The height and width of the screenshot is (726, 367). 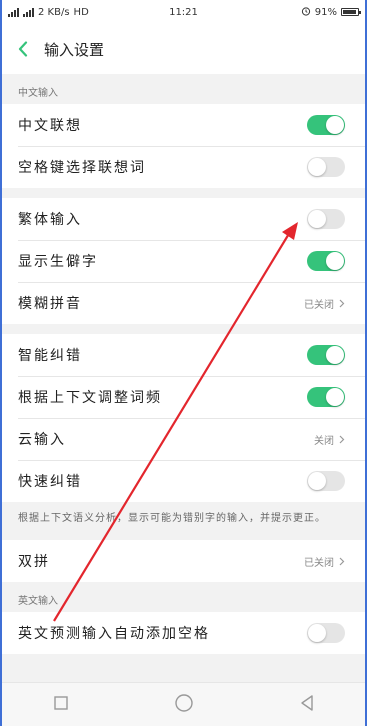 What do you see at coordinates (306, 702) in the screenshot?
I see `triangle-back-icon` at bounding box center [306, 702].